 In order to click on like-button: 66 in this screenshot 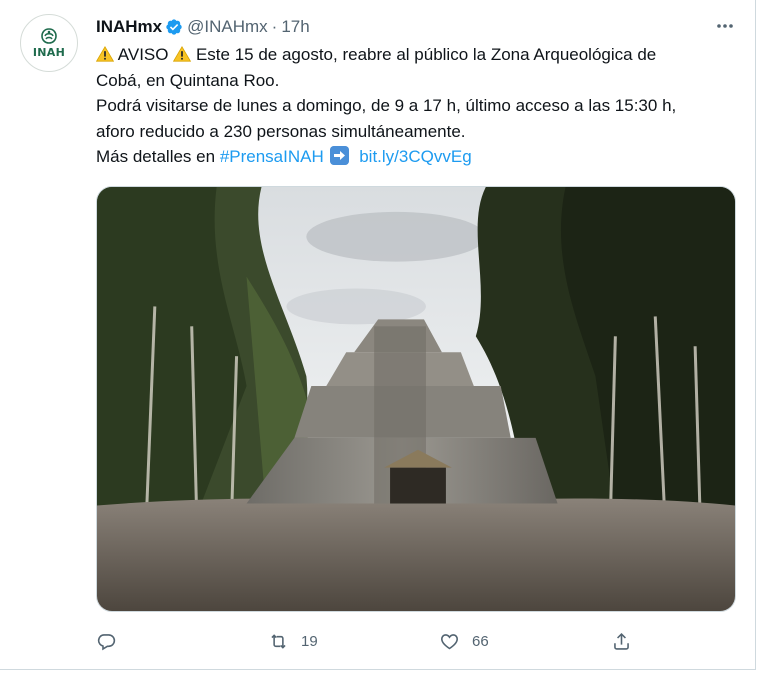, I will do `click(464, 641)`.